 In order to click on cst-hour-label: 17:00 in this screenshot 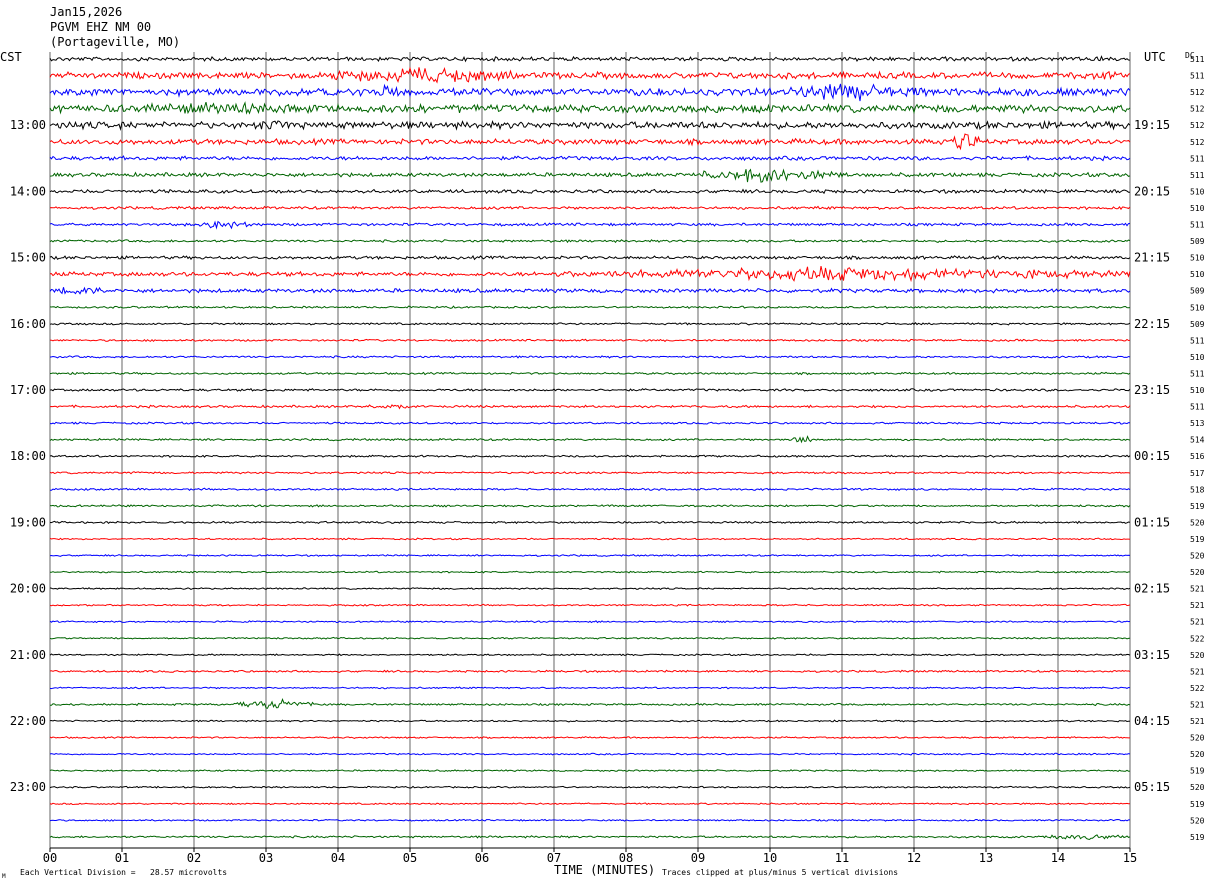, I will do `click(28, 390)`.